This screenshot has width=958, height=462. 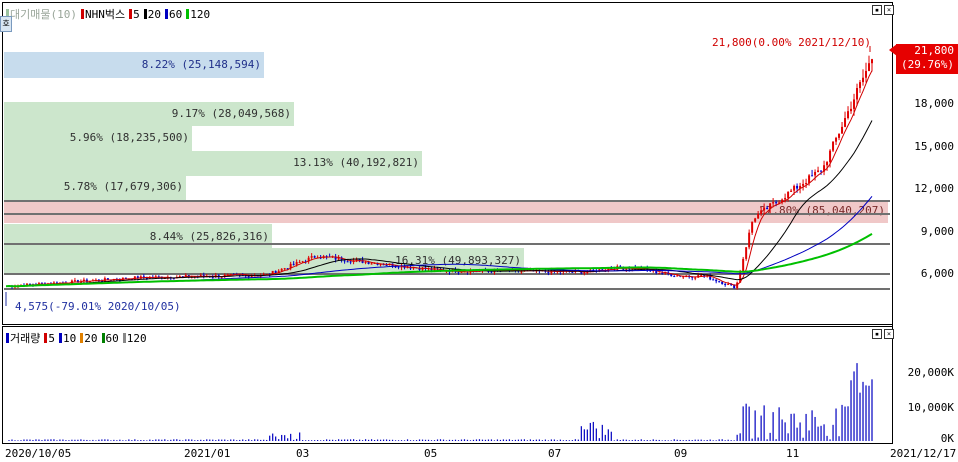 I want to click on price-tick-15000: 15,000, so click(x=934, y=146).